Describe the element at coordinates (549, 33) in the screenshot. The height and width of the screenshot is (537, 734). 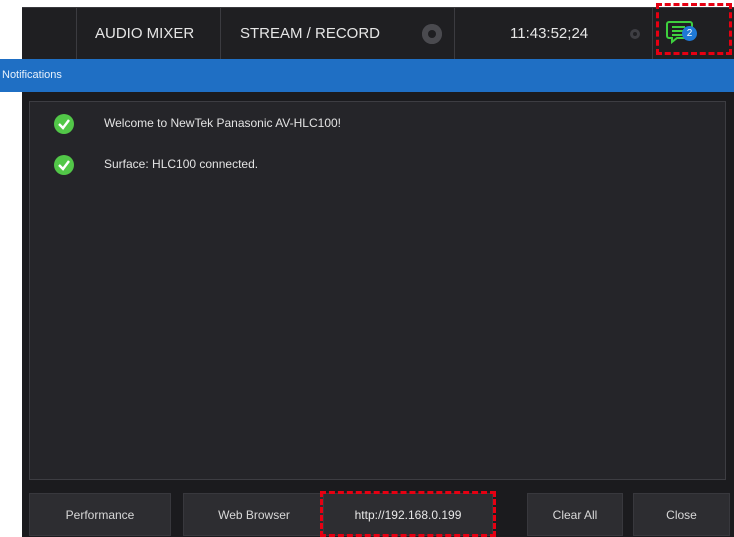
I see `timecode-clock: 11:43:52;24` at that location.